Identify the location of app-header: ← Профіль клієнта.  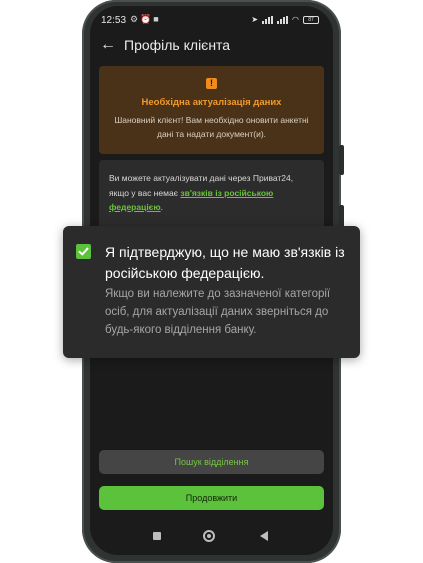
(211, 47).